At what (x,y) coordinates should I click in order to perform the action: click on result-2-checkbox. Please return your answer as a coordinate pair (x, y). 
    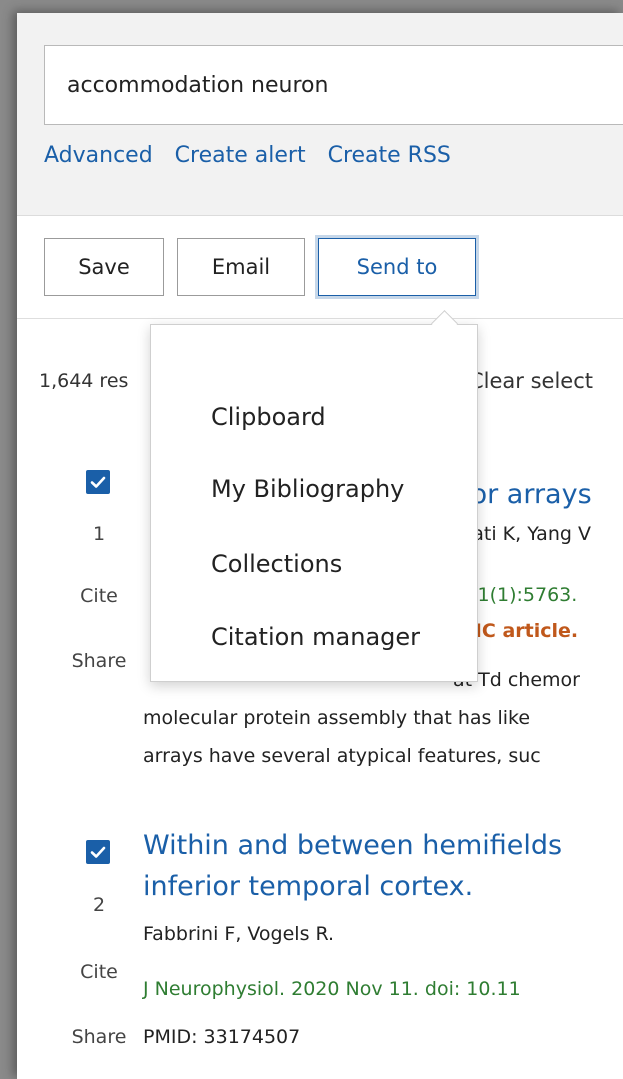
    Looking at the image, I should click on (98, 852).